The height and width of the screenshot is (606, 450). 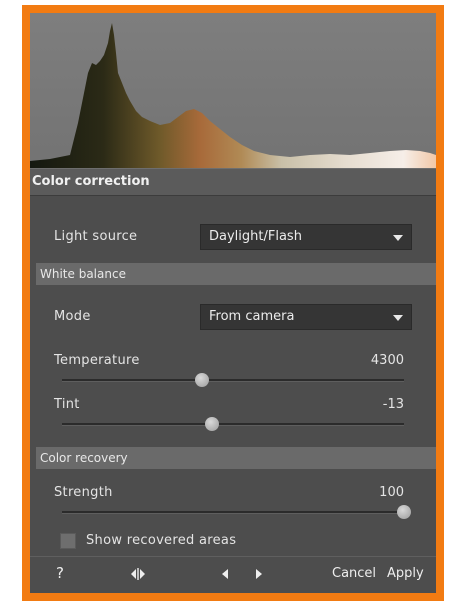 What do you see at coordinates (233, 424) in the screenshot?
I see `tint-slider` at bounding box center [233, 424].